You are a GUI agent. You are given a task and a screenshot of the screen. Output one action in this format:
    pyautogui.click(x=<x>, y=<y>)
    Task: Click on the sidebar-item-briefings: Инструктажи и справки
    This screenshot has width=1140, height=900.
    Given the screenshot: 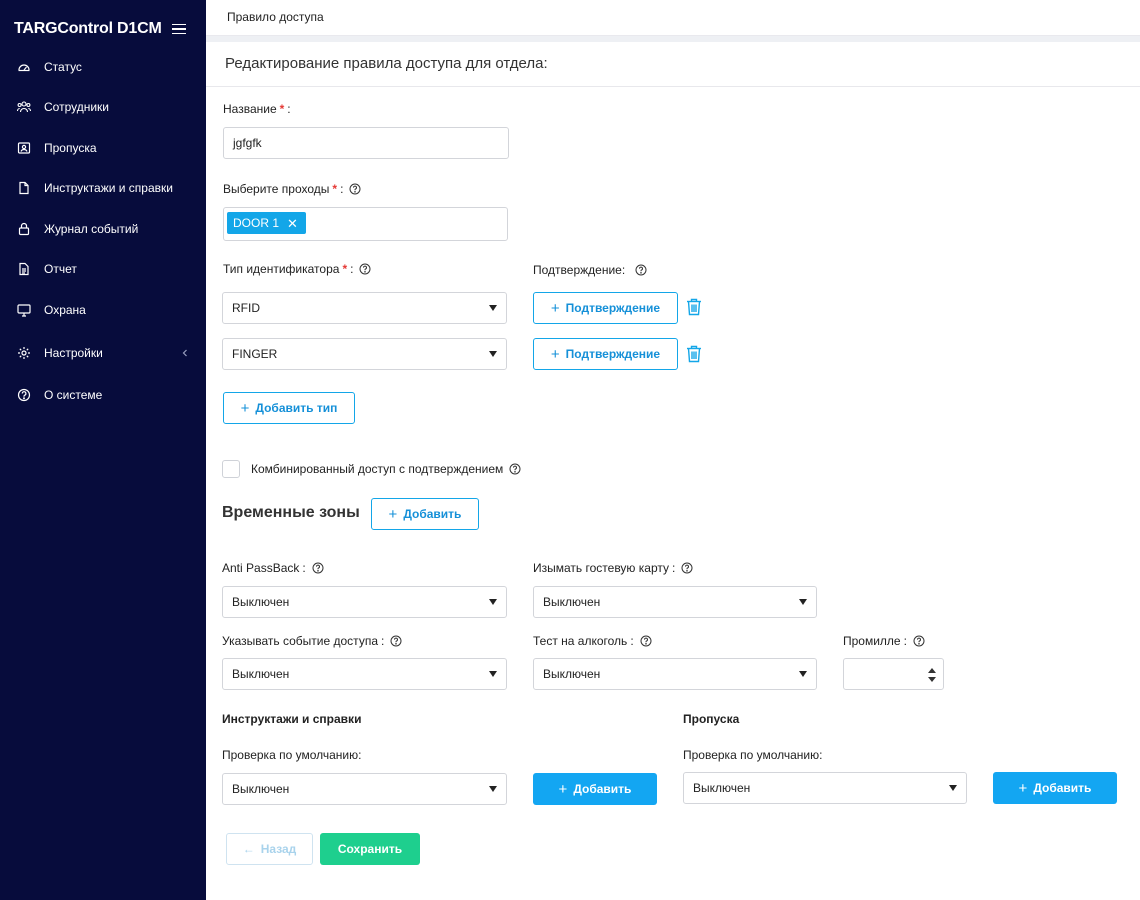 What is the action you would take?
    pyautogui.click(x=103, y=188)
    